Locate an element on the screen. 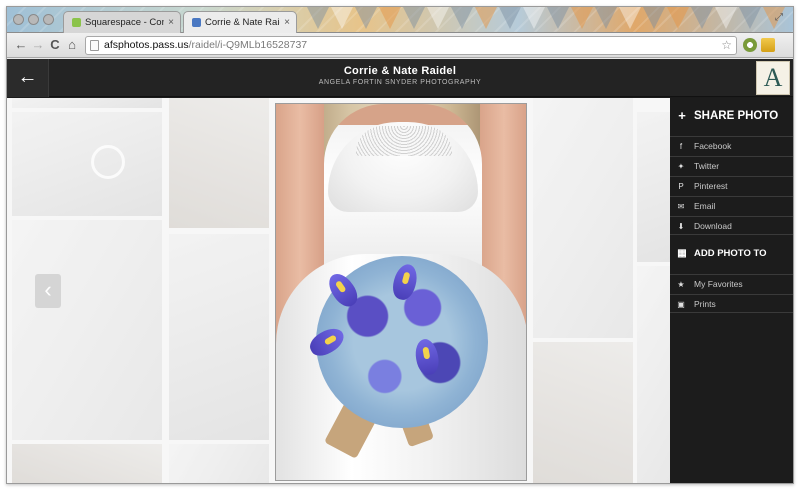 The height and width of the screenshot is (490, 800). tab-corrie-nate: Corrie & Nate Raidel × is located at coordinates (240, 22).